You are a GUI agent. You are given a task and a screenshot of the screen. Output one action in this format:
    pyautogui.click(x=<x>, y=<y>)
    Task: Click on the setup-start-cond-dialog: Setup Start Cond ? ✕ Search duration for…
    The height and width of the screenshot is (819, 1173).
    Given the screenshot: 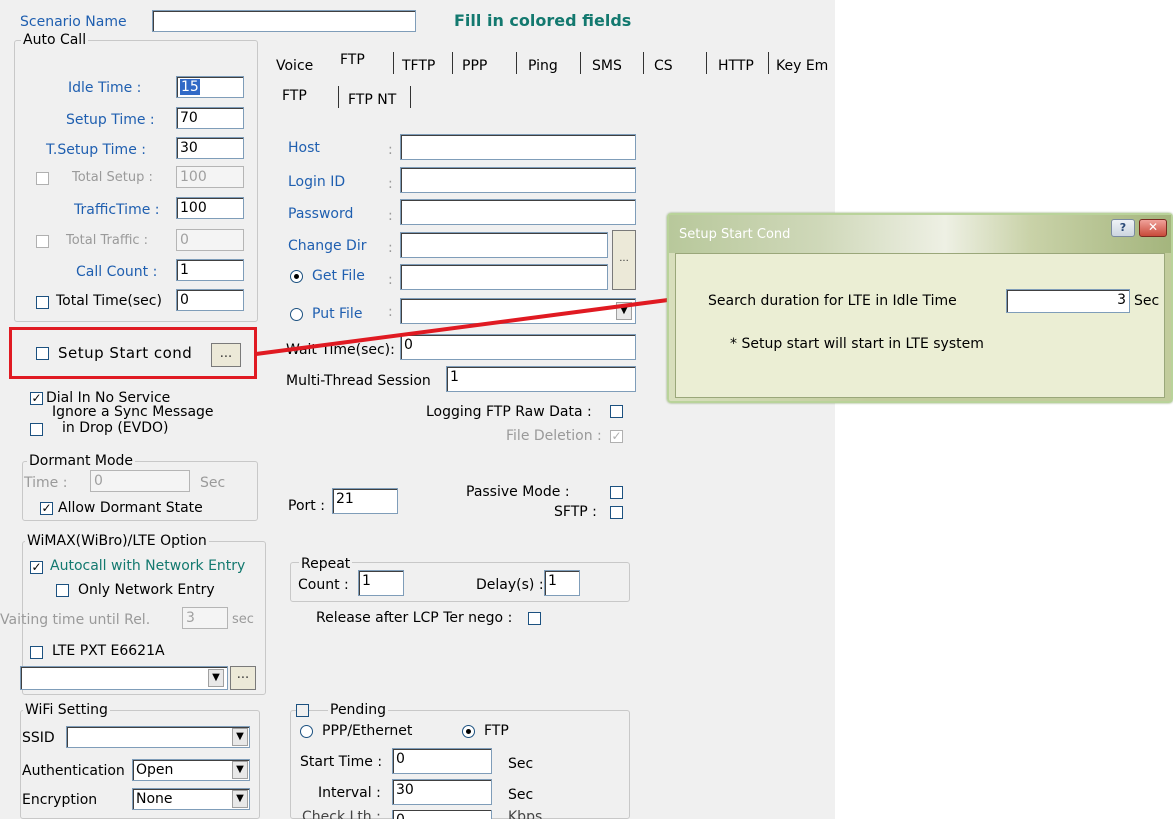 What is the action you would take?
    pyautogui.click(x=920, y=308)
    